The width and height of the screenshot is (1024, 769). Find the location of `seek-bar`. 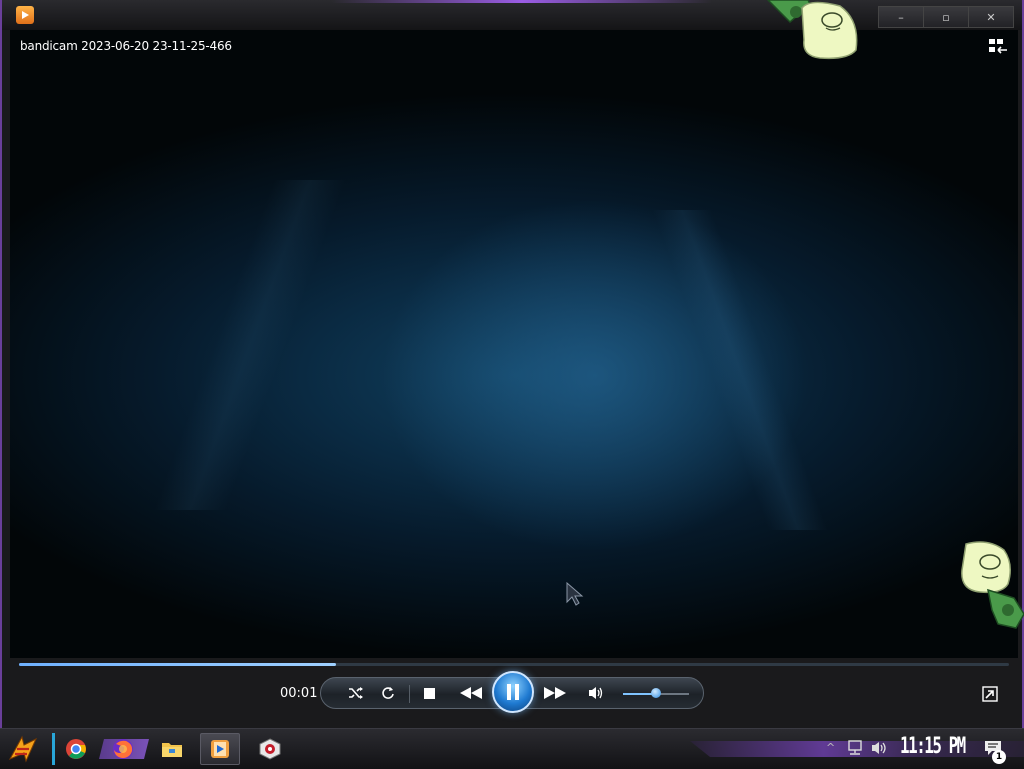

seek-bar is located at coordinates (514, 664).